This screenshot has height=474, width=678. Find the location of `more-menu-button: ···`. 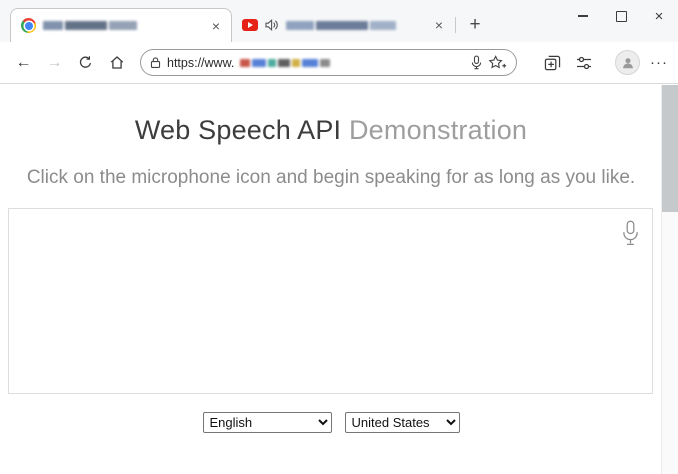

more-menu-button: ··· is located at coordinates (659, 62).